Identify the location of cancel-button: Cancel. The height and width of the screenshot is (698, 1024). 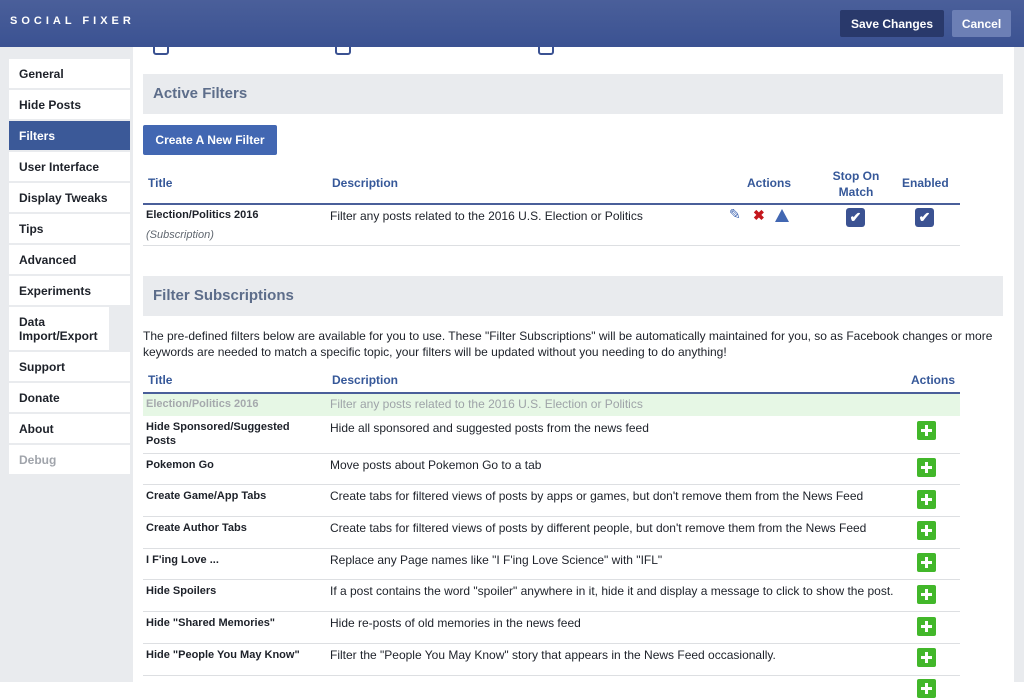
(981, 23).